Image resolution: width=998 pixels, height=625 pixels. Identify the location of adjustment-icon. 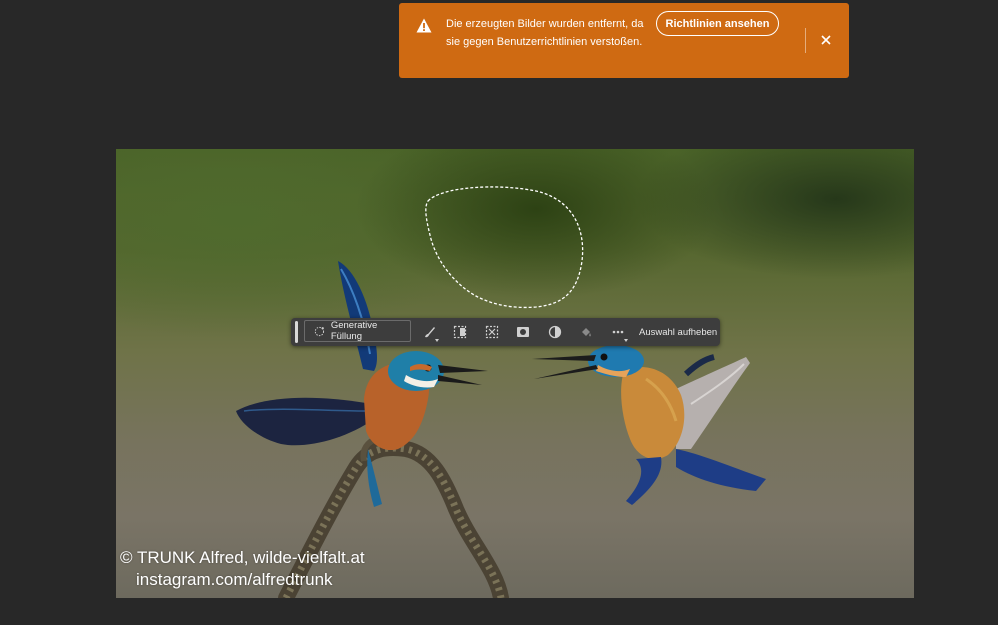
(555, 332).